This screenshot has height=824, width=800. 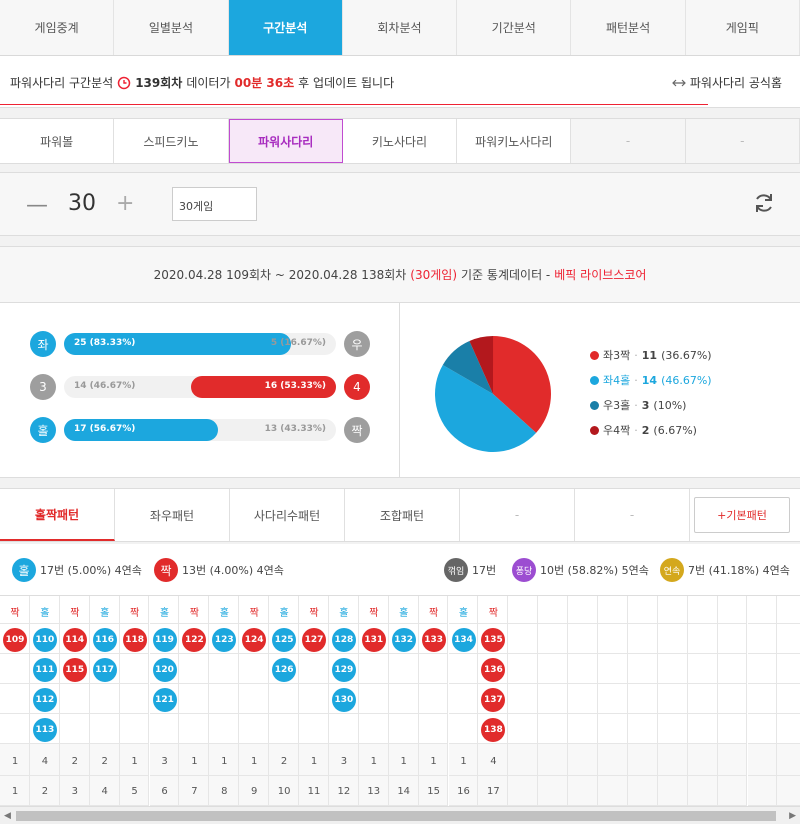 What do you see at coordinates (287, 515) in the screenshot?
I see `pattern-tab-2: 사다리수패턴` at bounding box center [287, 515].